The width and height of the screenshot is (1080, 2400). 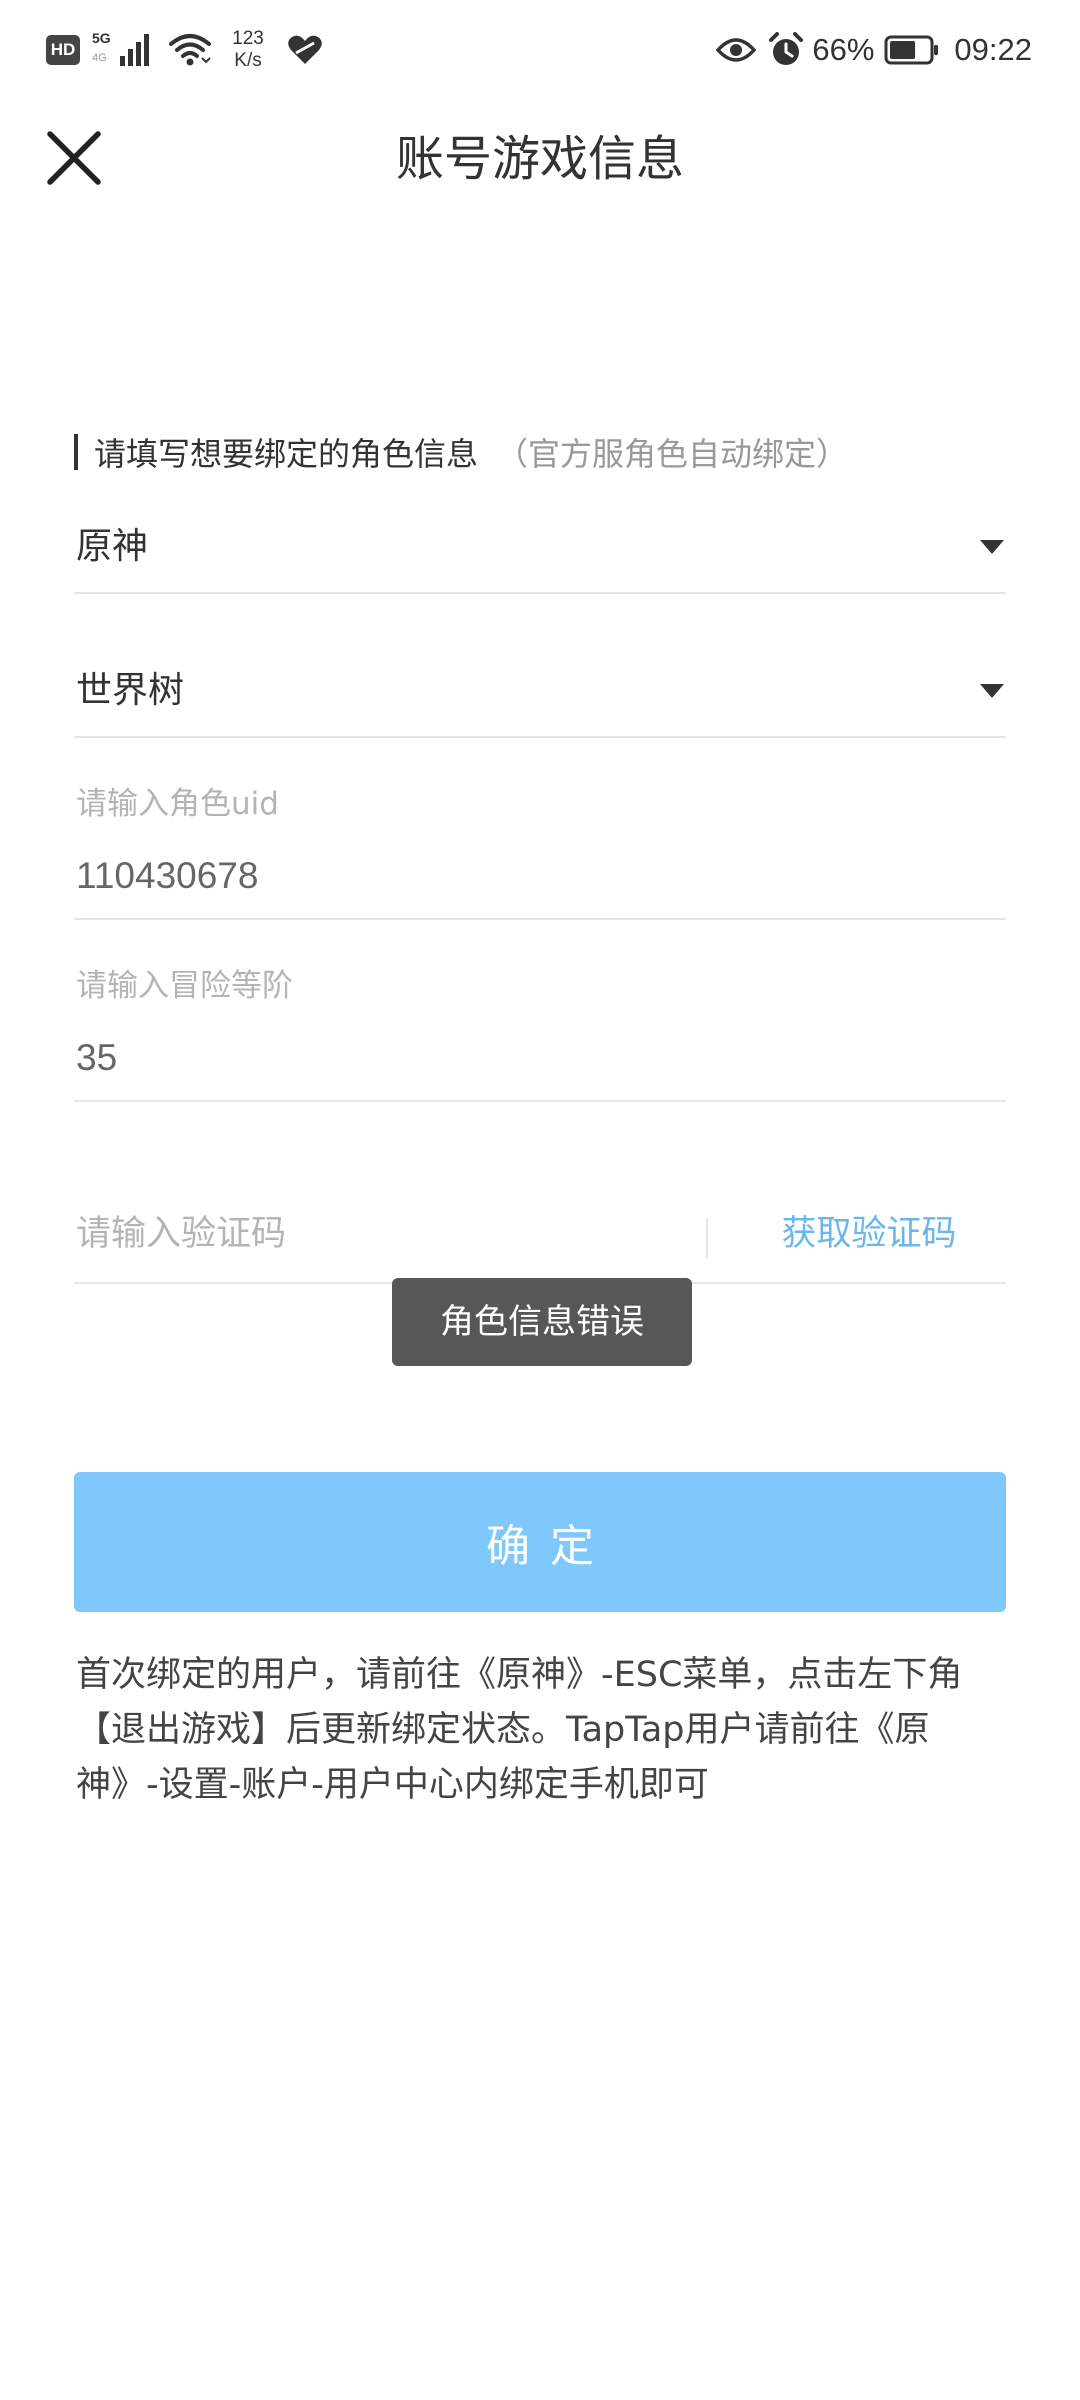 What do you see at coordinates (63, 50) in the screenshot?
I see `hd-badge: HD` at bounding box center [63, 50].